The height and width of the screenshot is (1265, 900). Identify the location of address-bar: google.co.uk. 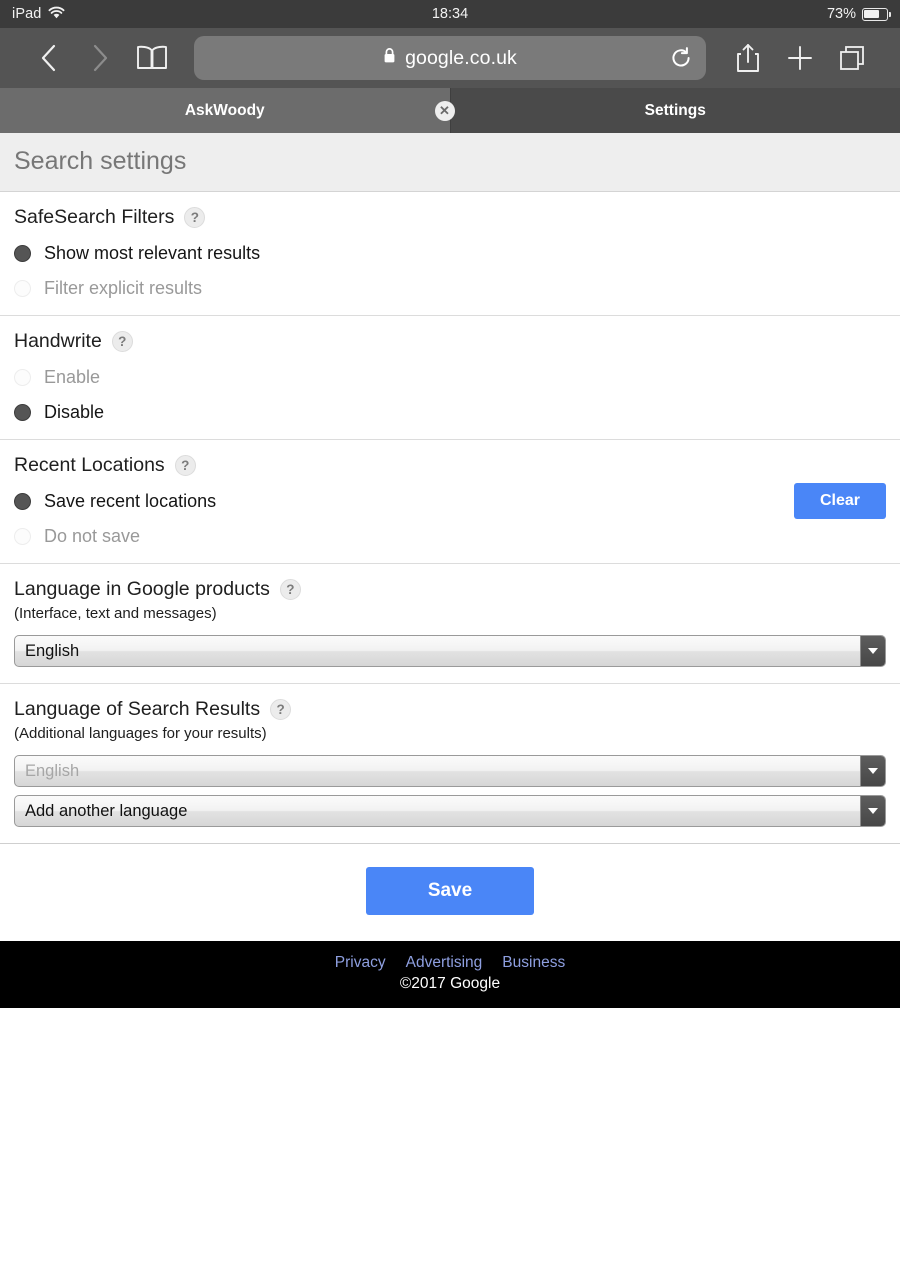
(450, 58).